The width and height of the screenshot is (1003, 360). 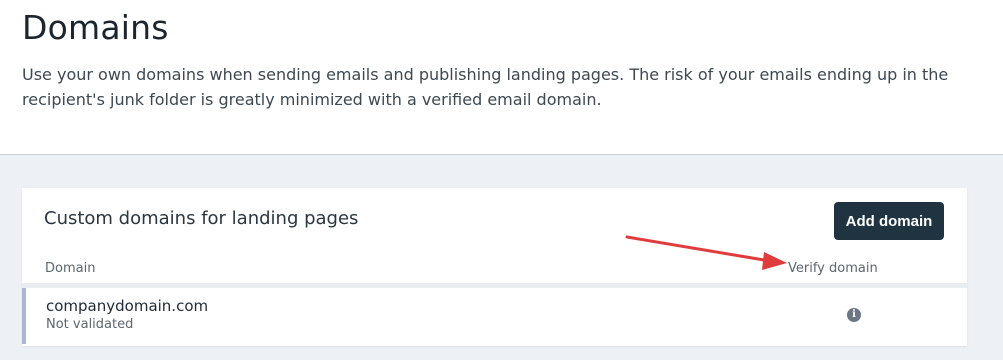 What do you see at coordinates (70, 268) in the screenshot?
I see `column-header-domain: Domain` at bounding box center [70, 268].